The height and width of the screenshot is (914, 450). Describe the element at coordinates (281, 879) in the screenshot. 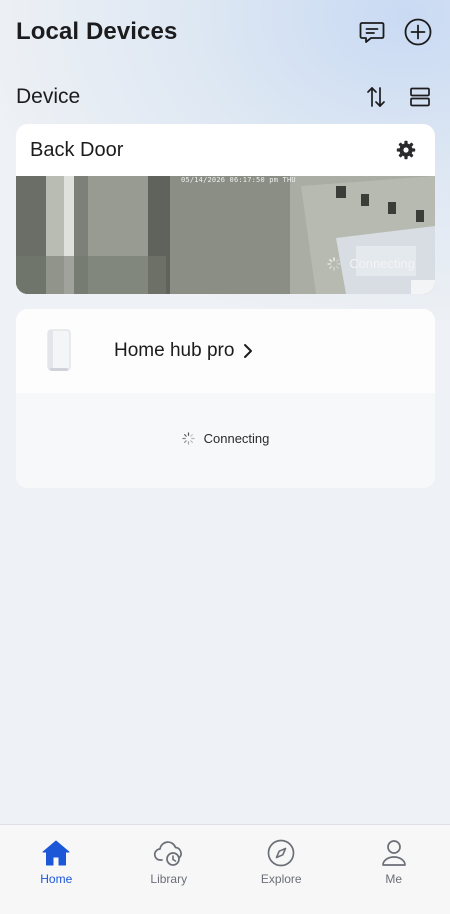

I see `tab-explore-label: Explore` at that location.